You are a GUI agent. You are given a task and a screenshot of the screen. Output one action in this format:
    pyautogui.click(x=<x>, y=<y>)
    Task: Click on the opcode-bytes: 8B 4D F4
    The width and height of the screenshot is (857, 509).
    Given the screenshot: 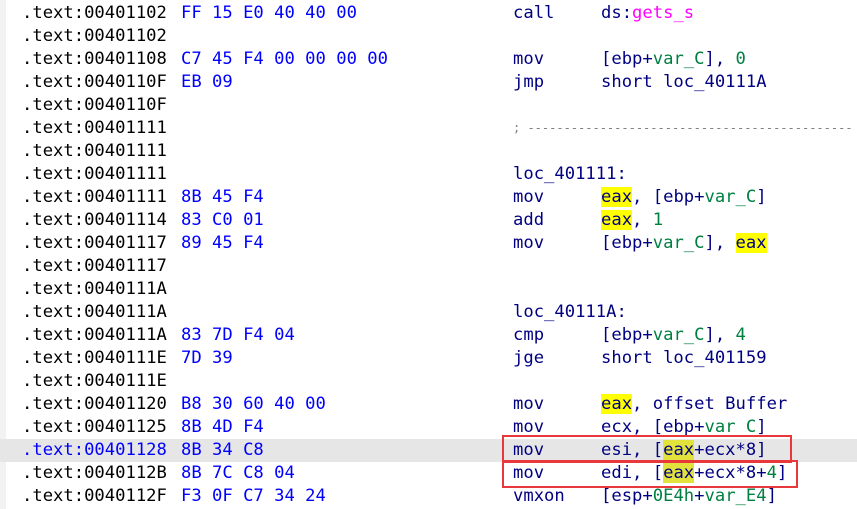 What is the action you would take?
    pyautogui.click(x=222, y=427)
    